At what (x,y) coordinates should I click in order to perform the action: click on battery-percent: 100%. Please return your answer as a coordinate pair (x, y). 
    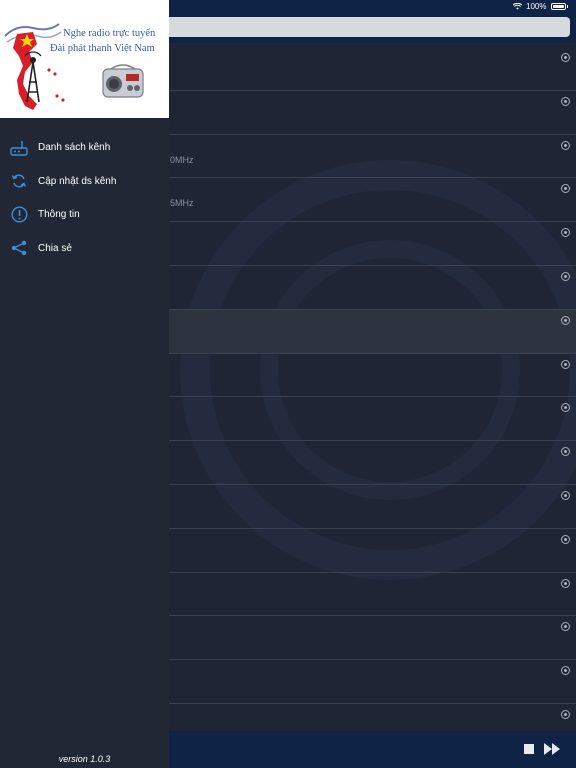
    Looking at the image, I should click on (536, 6).